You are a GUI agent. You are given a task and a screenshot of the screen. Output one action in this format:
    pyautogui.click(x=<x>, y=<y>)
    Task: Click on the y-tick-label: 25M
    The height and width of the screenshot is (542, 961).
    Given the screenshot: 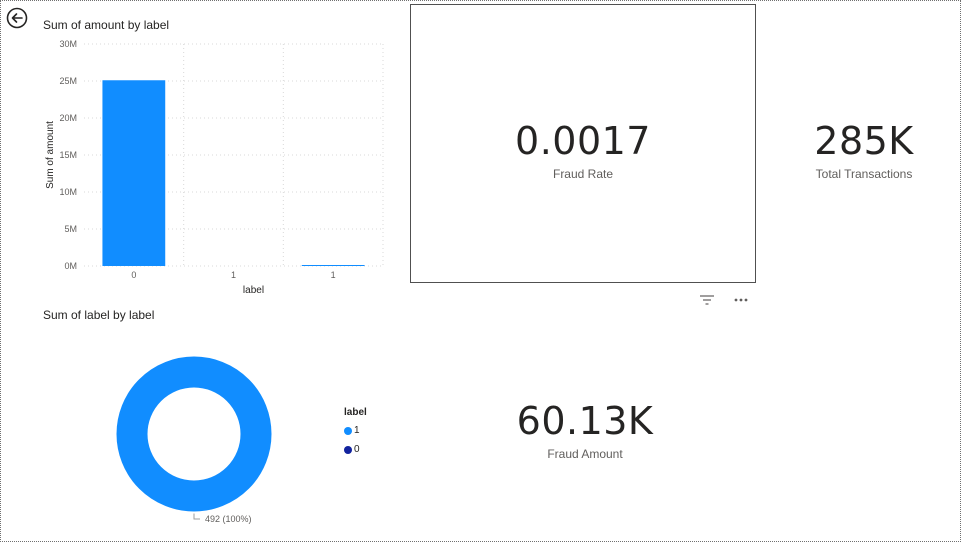 What is the action you would take?
    pyautogui.click(x=68, y=81)
    